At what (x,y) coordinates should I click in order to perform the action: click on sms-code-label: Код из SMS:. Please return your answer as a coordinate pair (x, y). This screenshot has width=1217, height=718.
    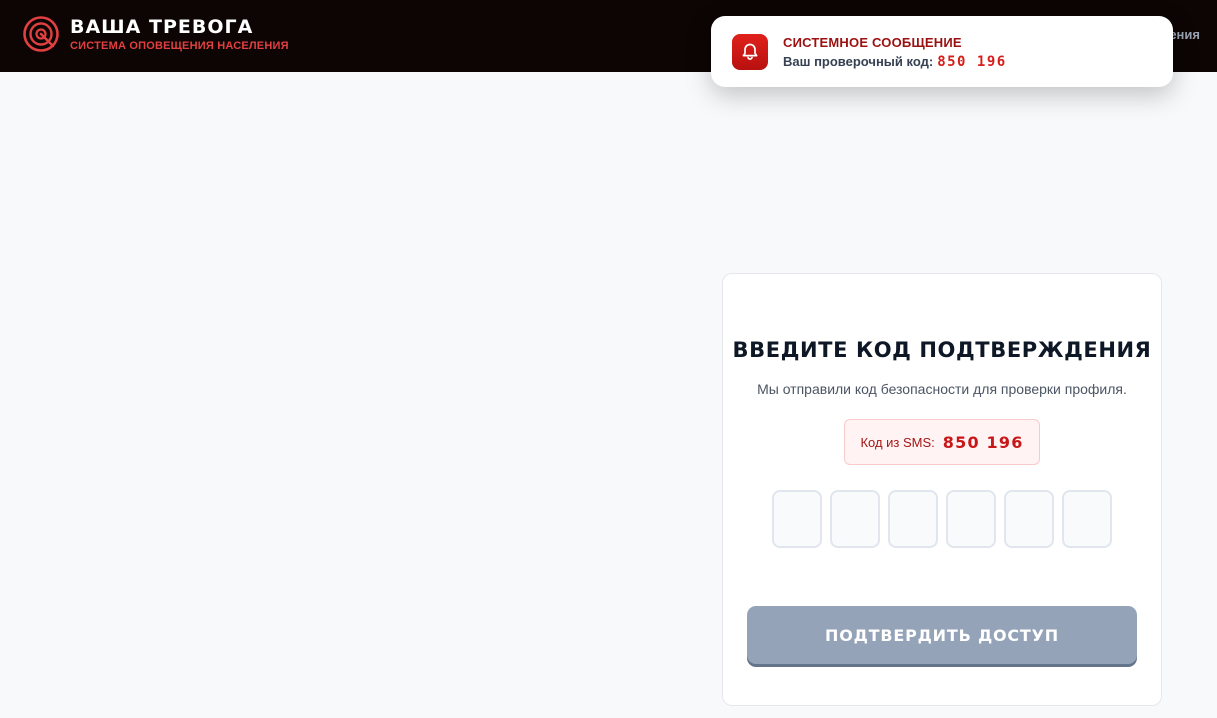
    Looking at the image, I should click on (897, 442).